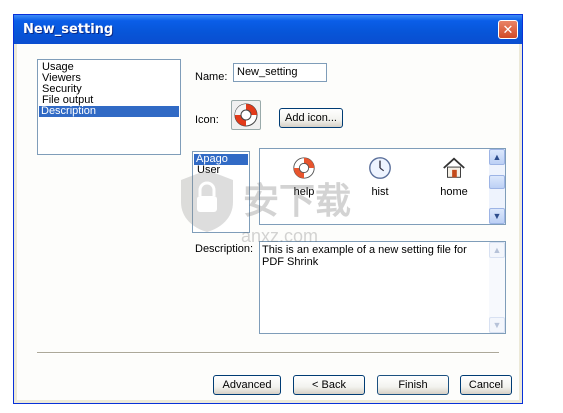  What do you see at coordinates (68, 29) in the screenshot?
I see `window-title: New_setting` at bounding box center [68, 29].